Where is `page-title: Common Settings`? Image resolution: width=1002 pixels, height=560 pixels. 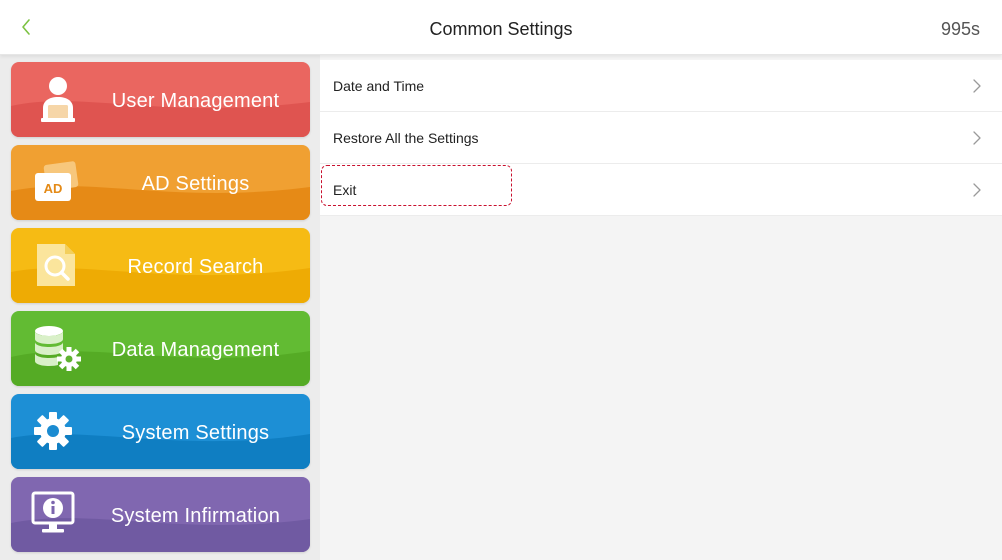
page-title: Common Settings is located at coordinates (501, 29).